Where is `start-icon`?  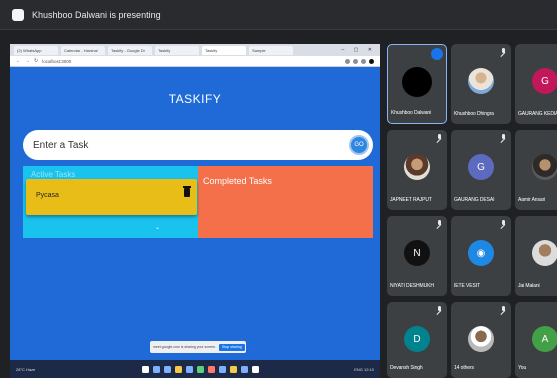 start-icon is located at coordinates (145, 369).